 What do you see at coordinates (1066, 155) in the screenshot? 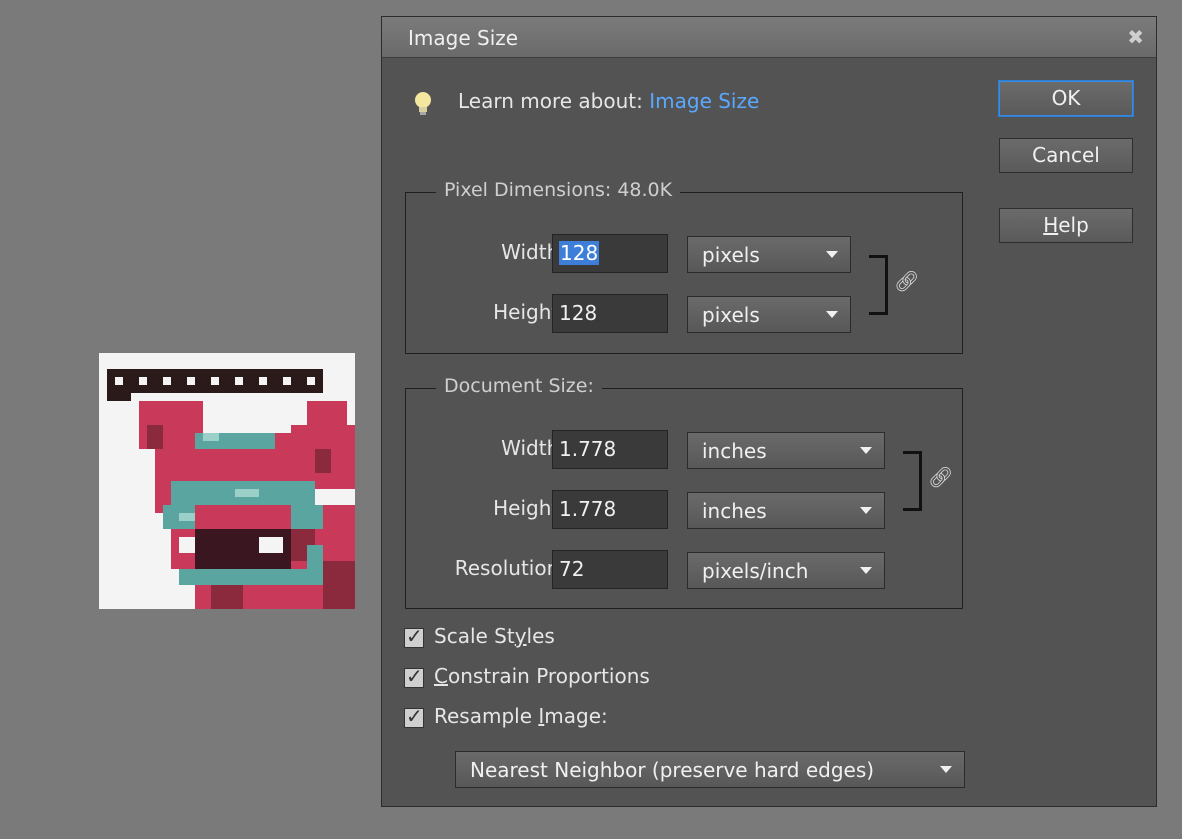
I see `cancel-button: Cancel` at bounding box center [1066, 155].